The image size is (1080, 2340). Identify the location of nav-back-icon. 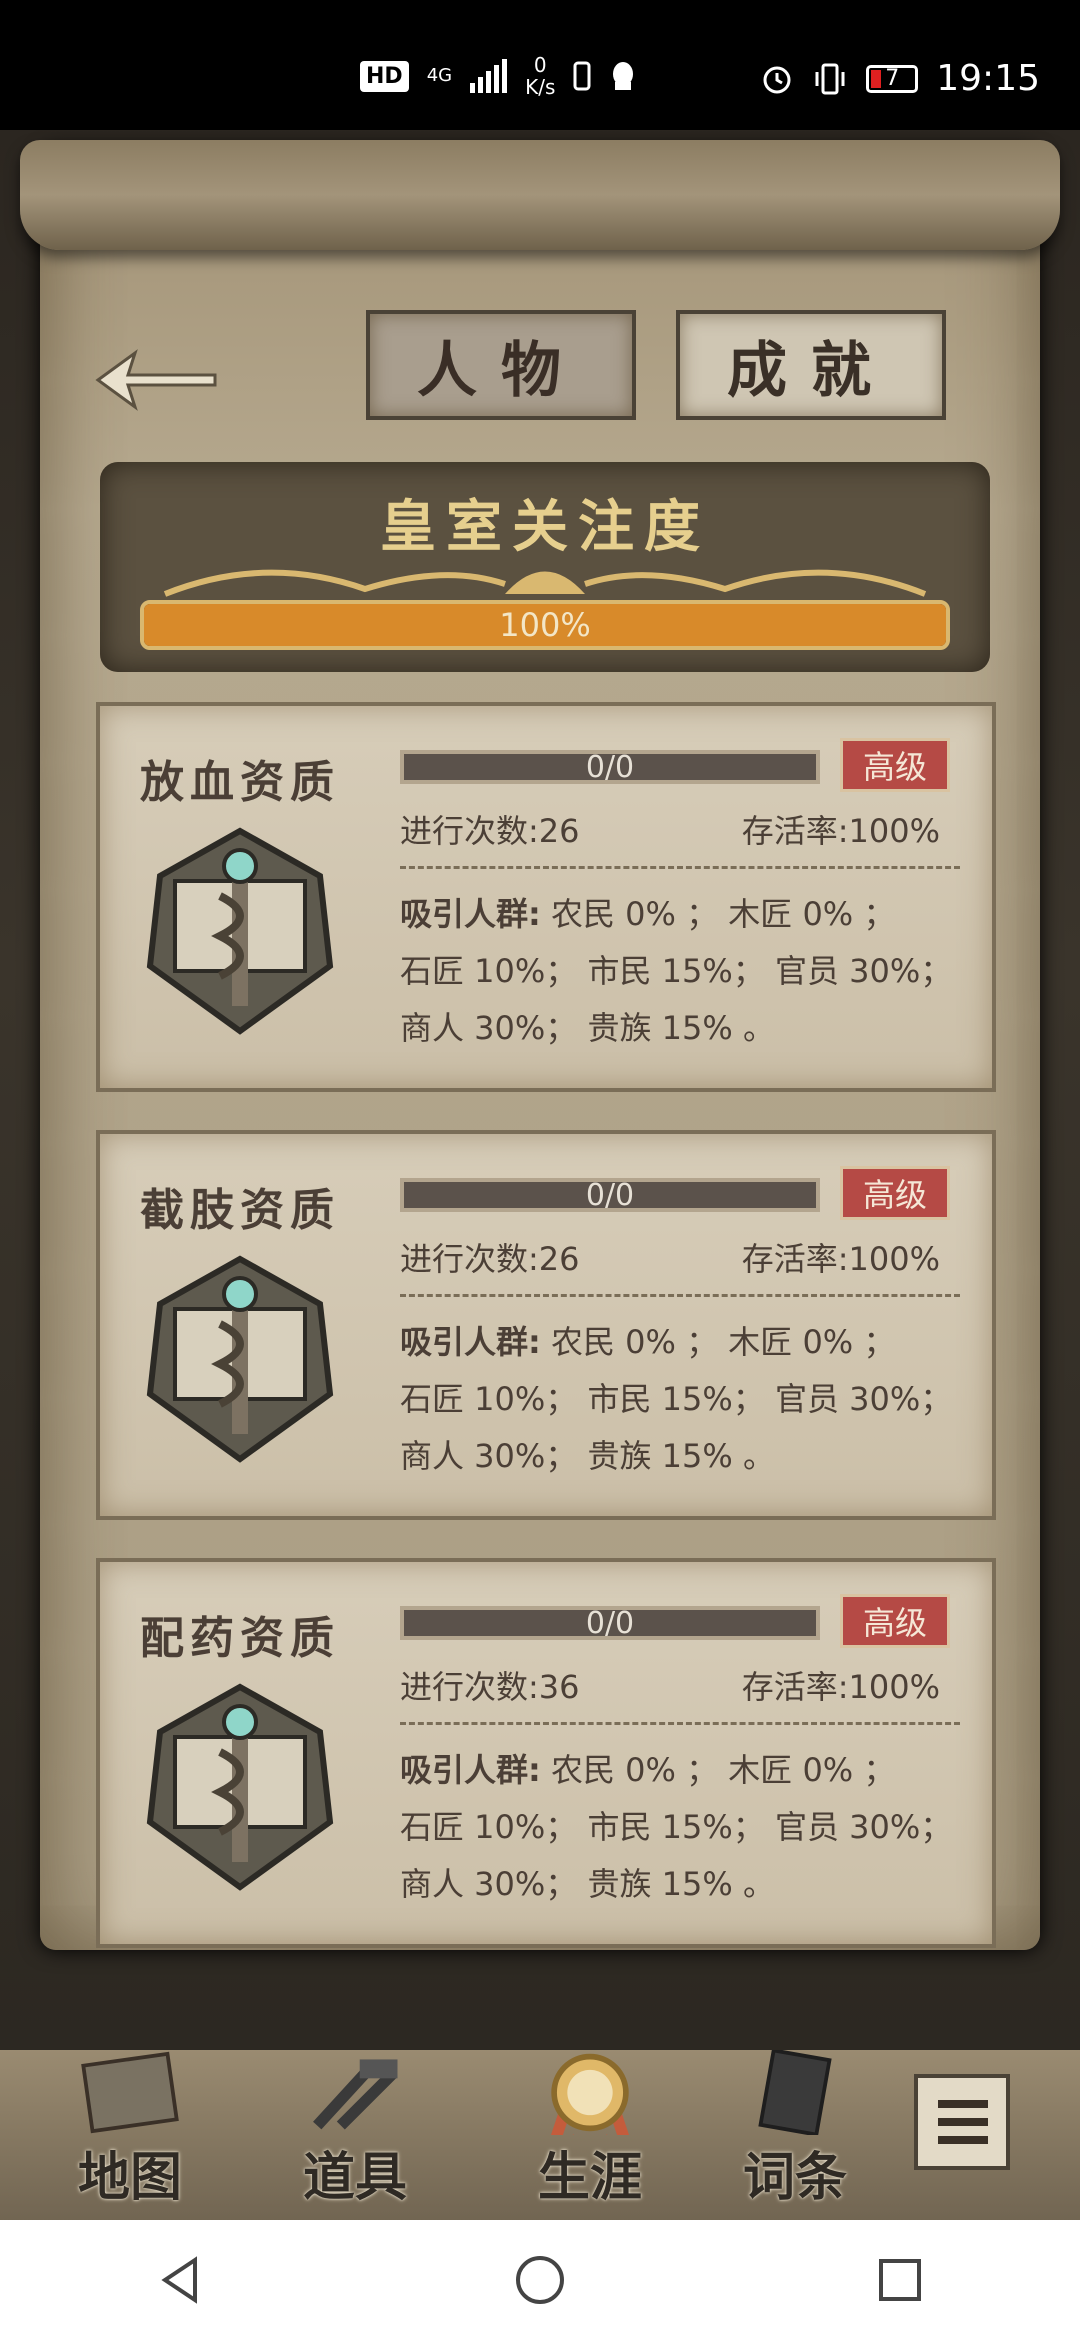
(180, 2280).